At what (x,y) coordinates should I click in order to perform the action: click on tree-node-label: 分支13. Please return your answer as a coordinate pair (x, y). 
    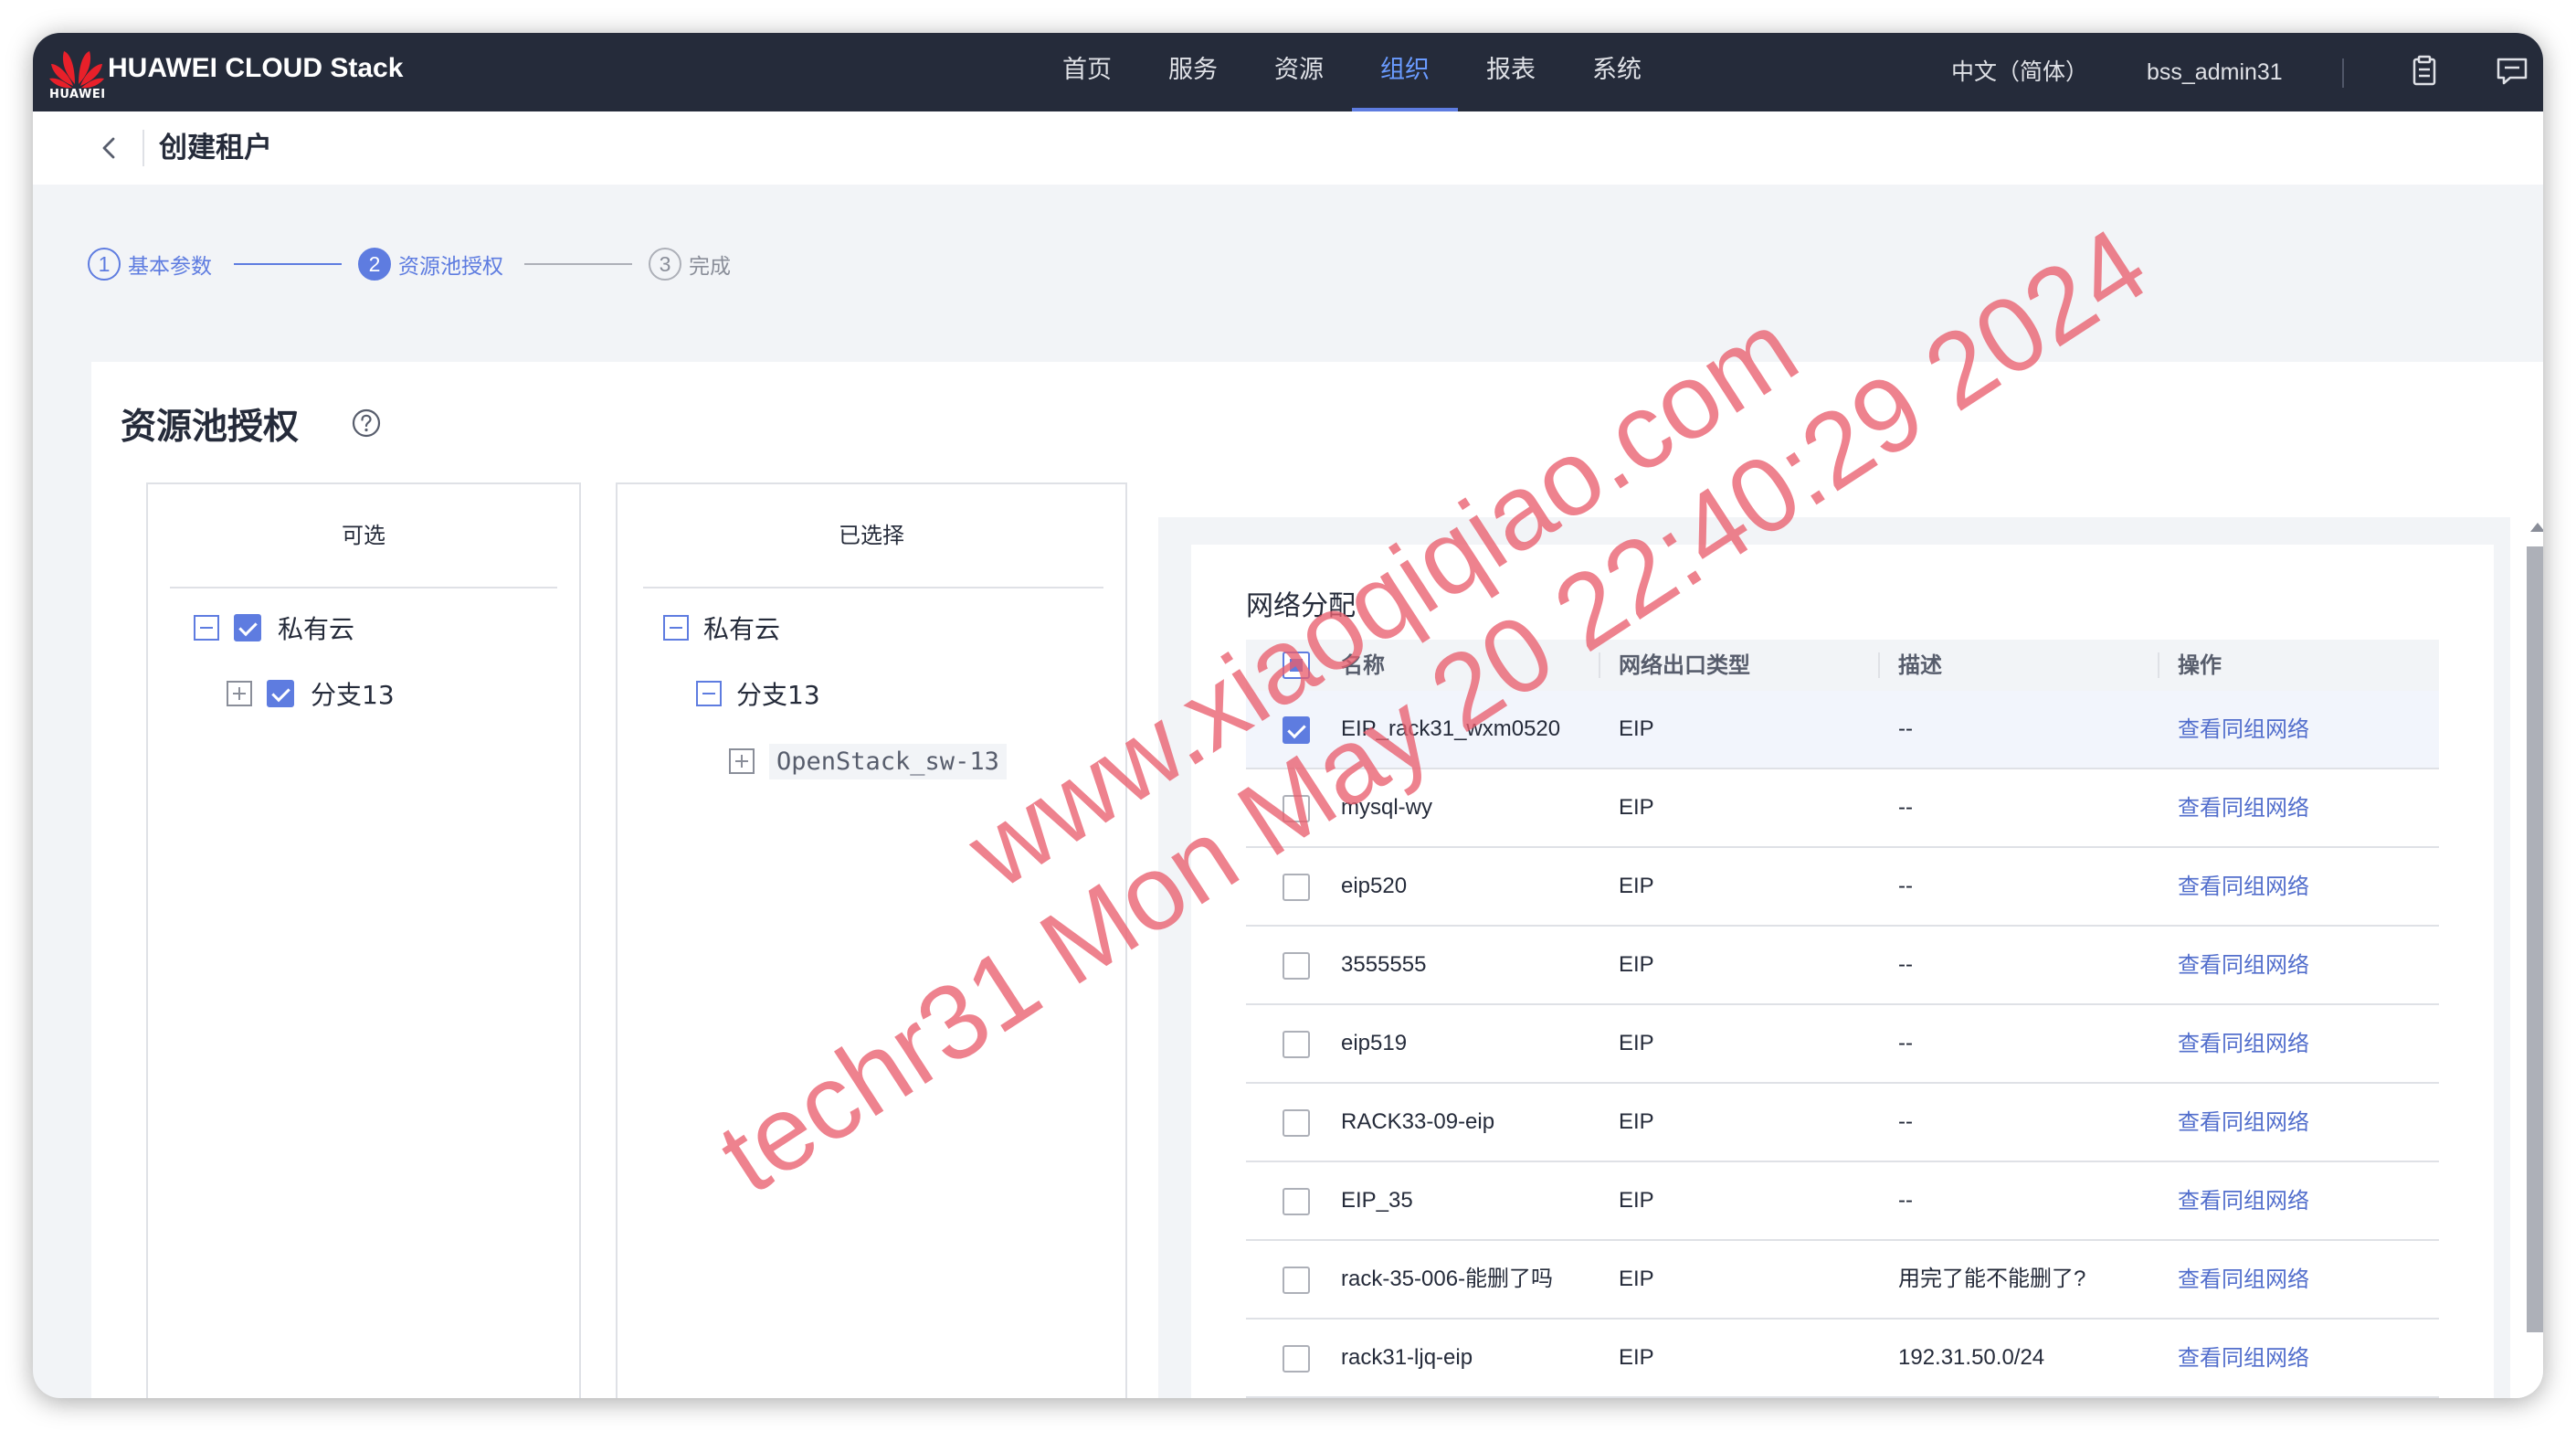
    Looking at the image, I should click on (778, 695).